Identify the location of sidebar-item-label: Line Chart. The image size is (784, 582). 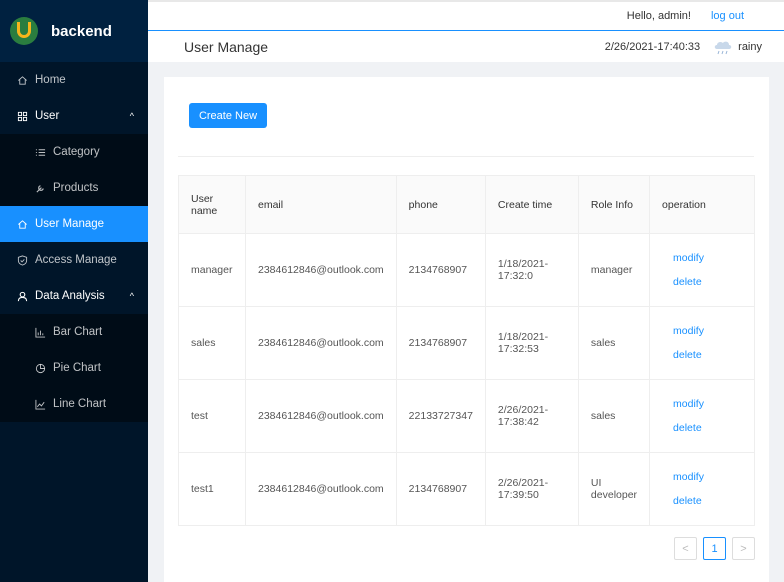
(80, 404).